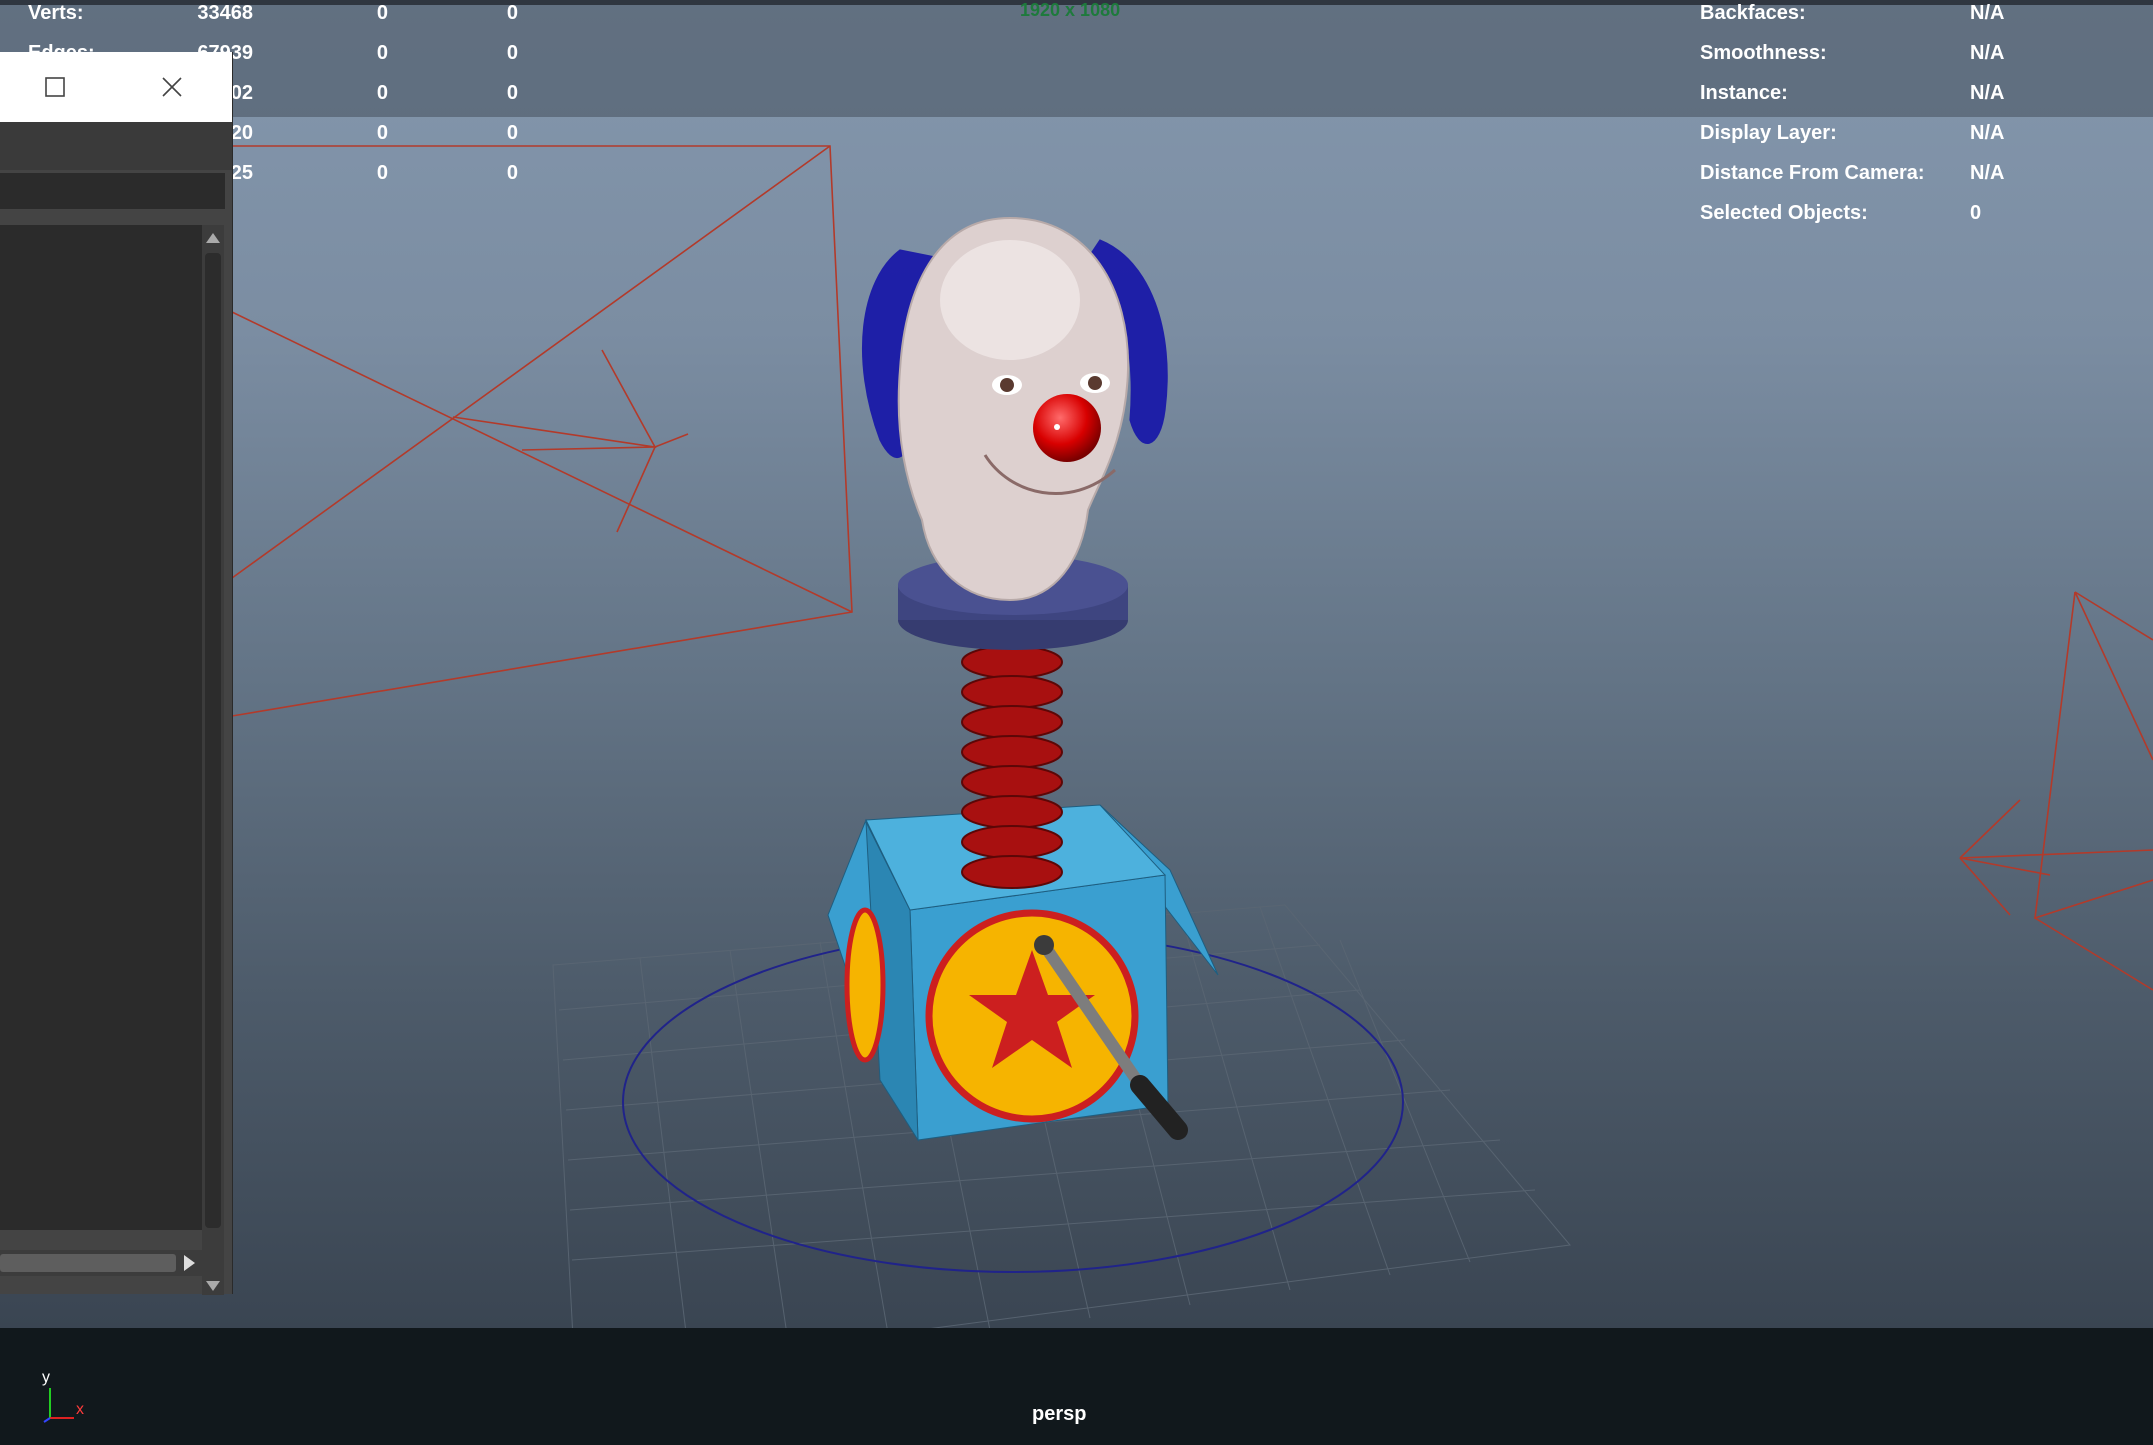 Image resolution: width=2153 pixels, height=1445 pixels. Describe the element at coordinates (382, 53) in the screenshot. I see `hud-edges-v2: 0` at that location.